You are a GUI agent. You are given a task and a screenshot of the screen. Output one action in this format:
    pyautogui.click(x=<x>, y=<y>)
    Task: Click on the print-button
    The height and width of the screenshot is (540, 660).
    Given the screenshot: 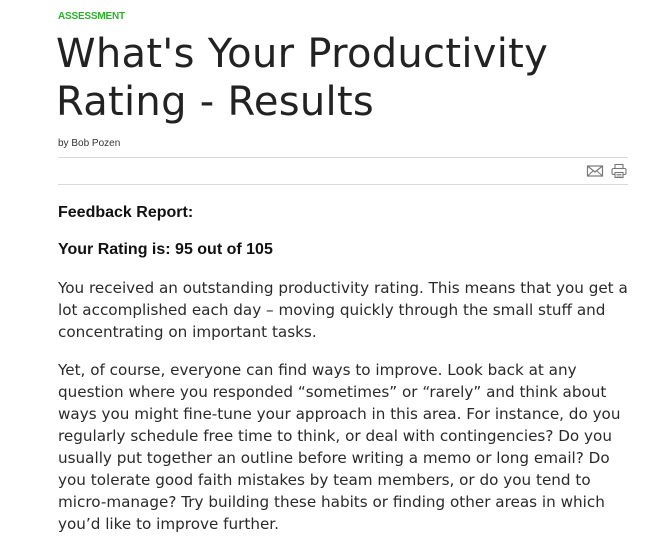 What is the action you would take?
    pyautogui.click(x=619, y=171)
    